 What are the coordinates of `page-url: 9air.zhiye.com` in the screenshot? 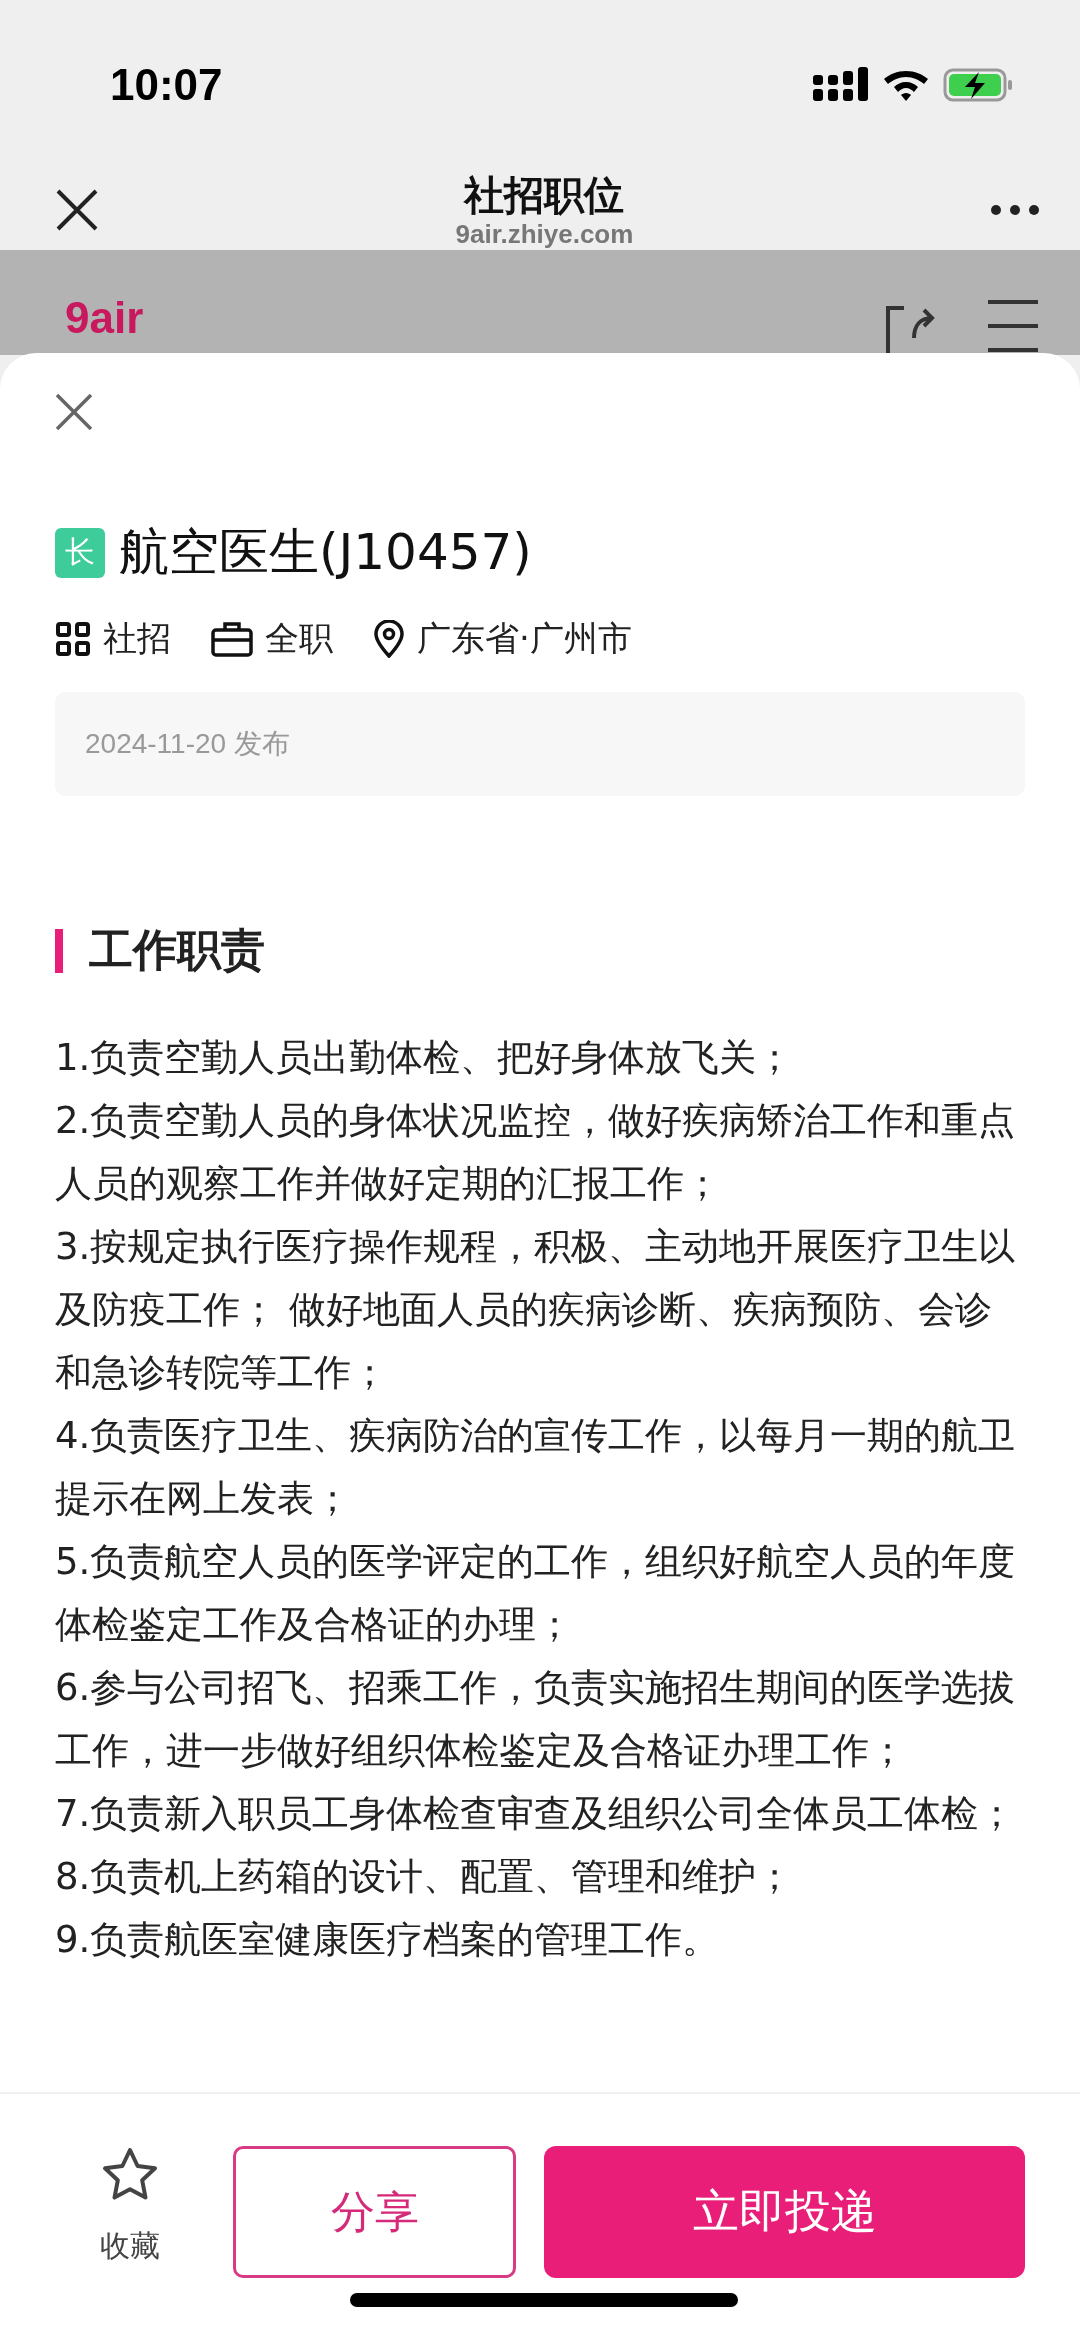 It's located at (544, 234).